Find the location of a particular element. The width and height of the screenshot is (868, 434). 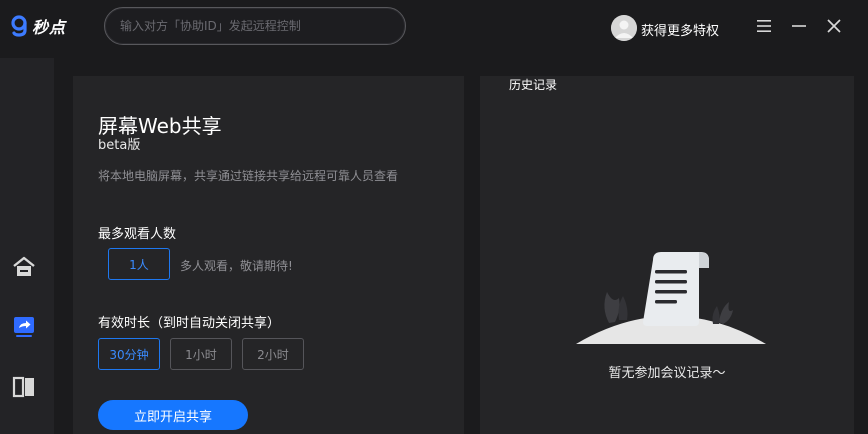

duration-option-2h: 2小时 is located at coordinates (273, 354).